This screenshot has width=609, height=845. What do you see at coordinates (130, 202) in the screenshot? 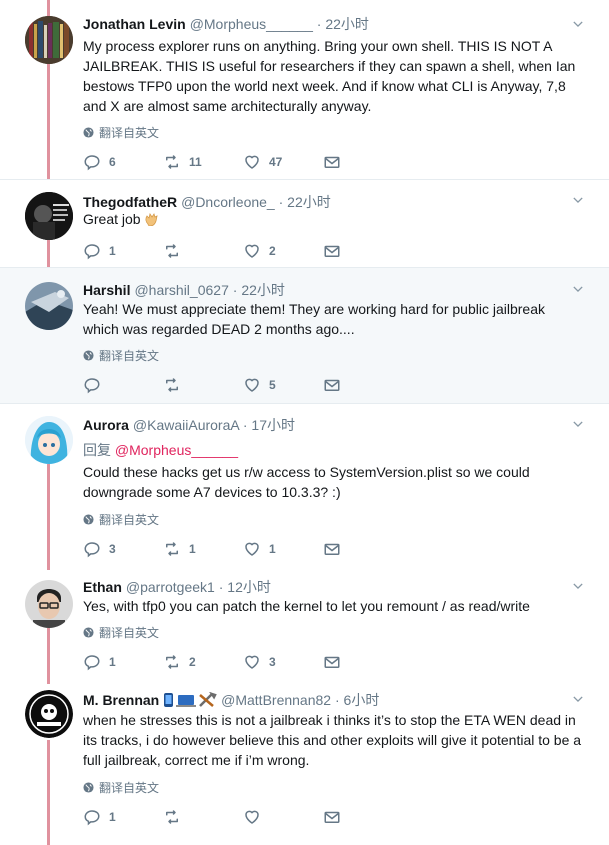
I see `display-name: ThegodfatheR` at bounding box center [130, 202].